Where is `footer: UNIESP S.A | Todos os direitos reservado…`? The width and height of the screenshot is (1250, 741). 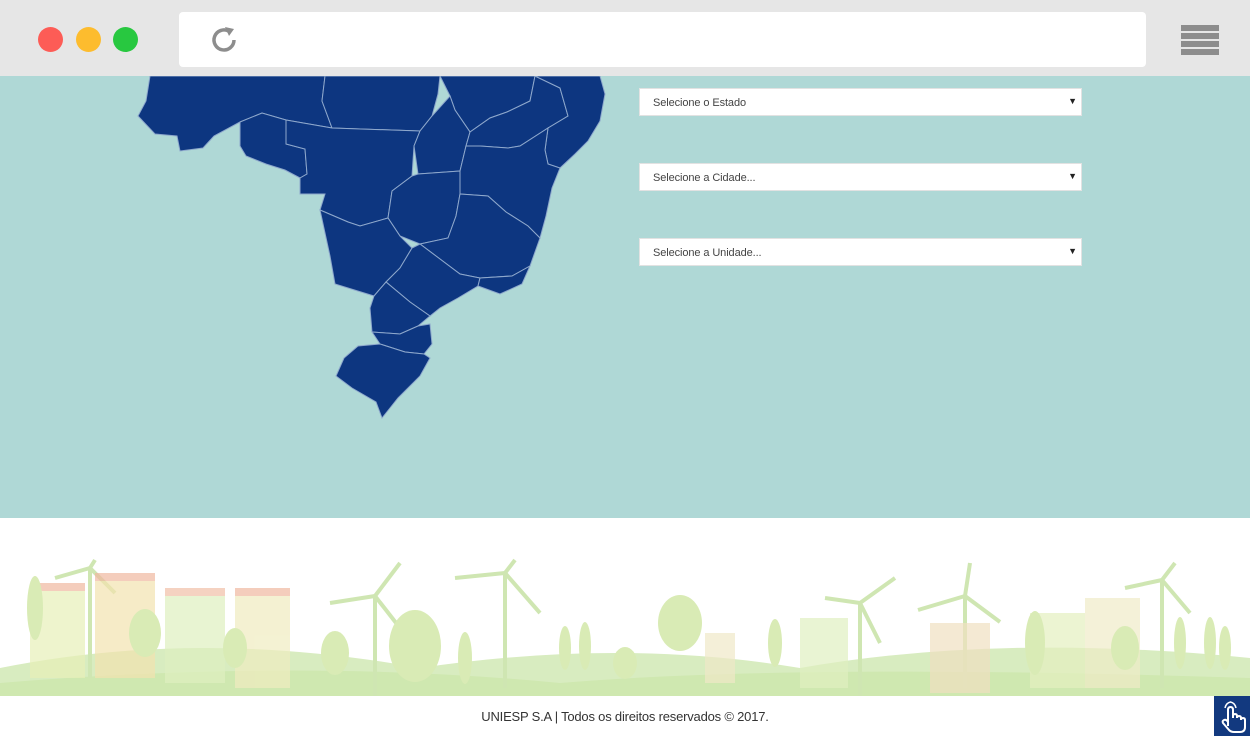
footer: UNIESP S.A | Todos os direitos reservado… is located at coordinates (625, 716).